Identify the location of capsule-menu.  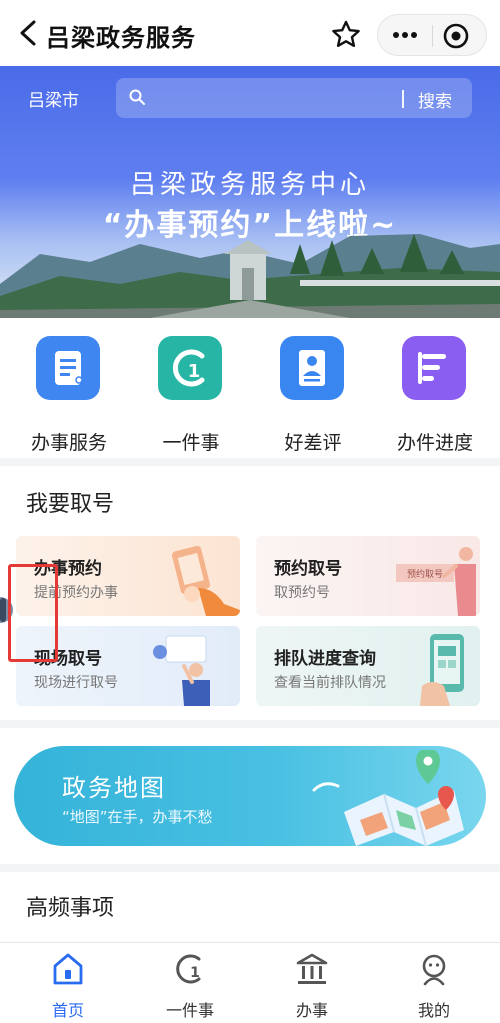
(432, 35).